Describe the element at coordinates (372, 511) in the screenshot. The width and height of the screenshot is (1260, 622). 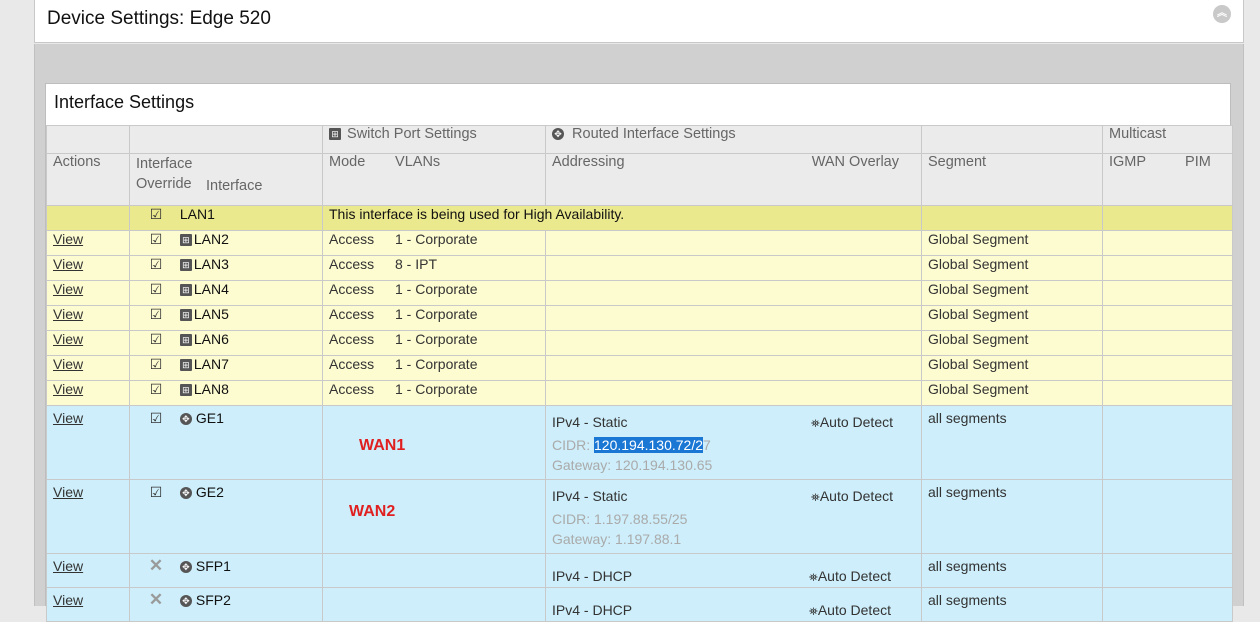
I see `wan2-annotation: WAN2` at that location.